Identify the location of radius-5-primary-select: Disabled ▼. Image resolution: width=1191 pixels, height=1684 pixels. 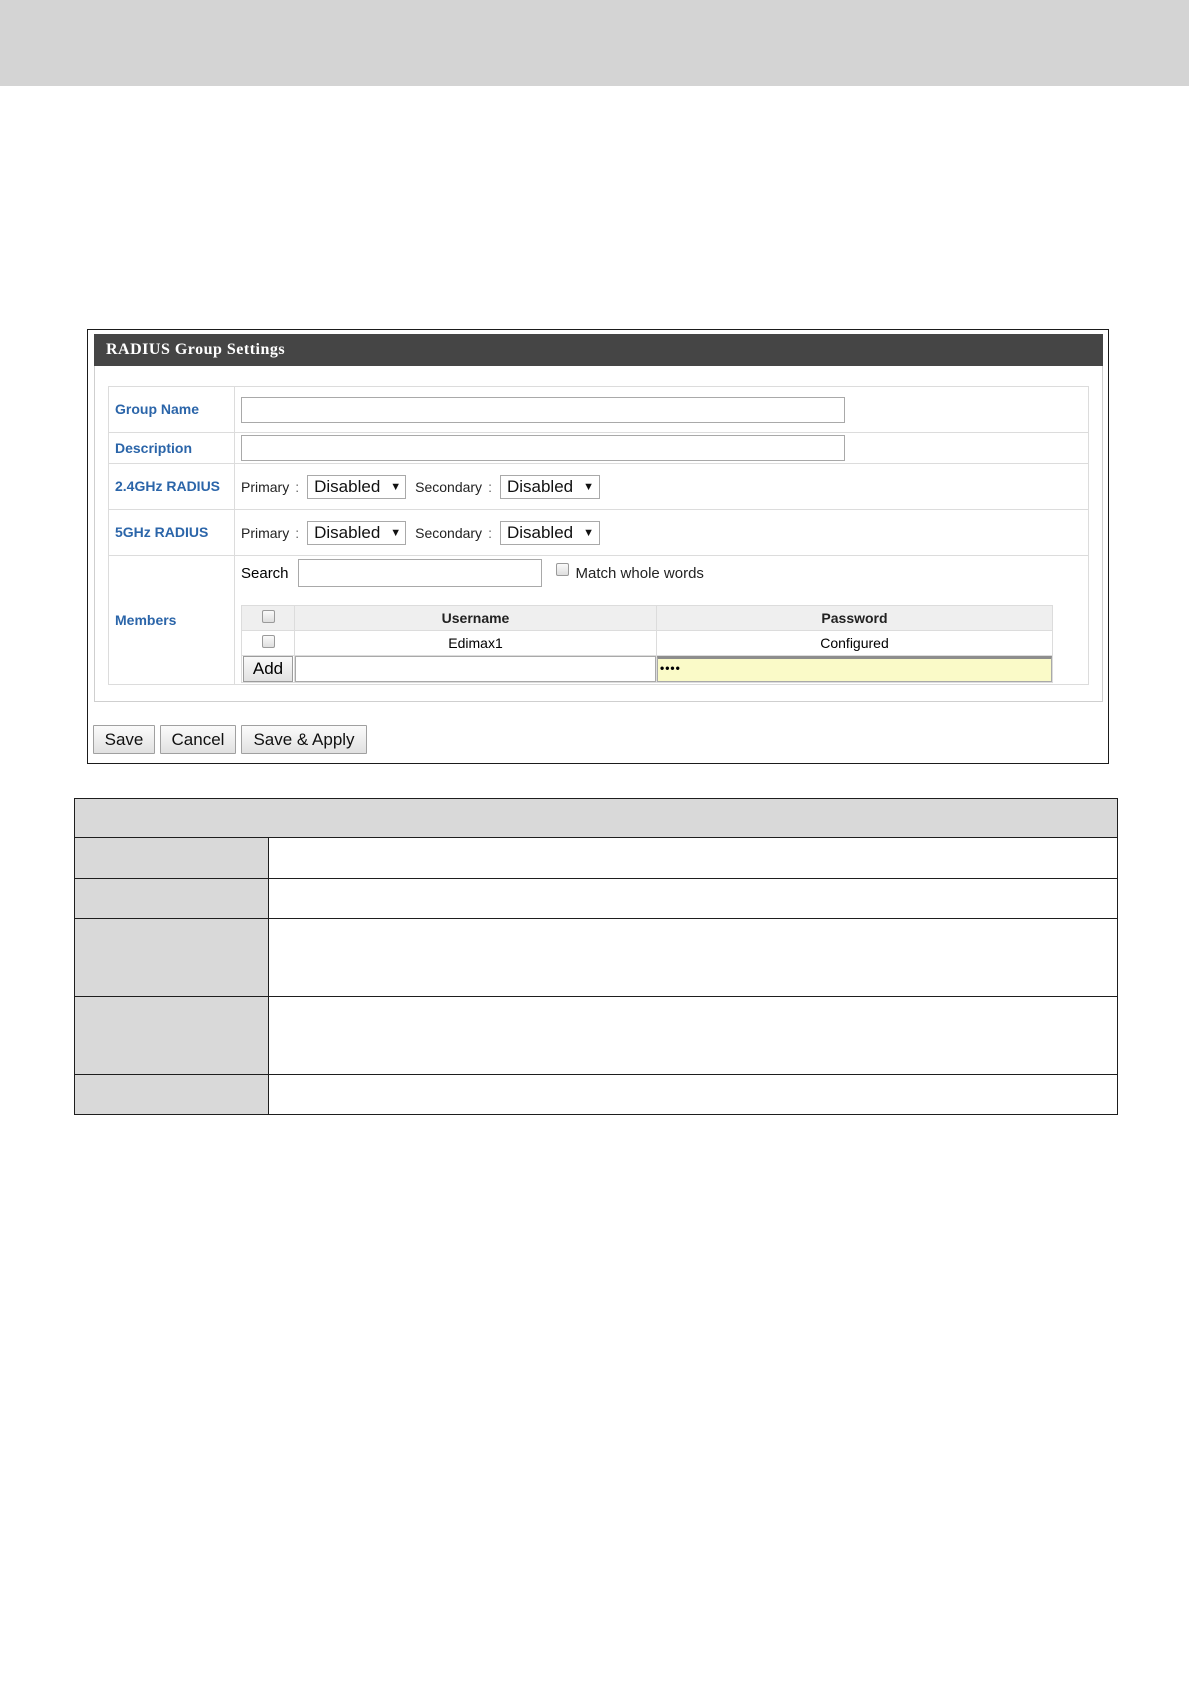
(357, 532).